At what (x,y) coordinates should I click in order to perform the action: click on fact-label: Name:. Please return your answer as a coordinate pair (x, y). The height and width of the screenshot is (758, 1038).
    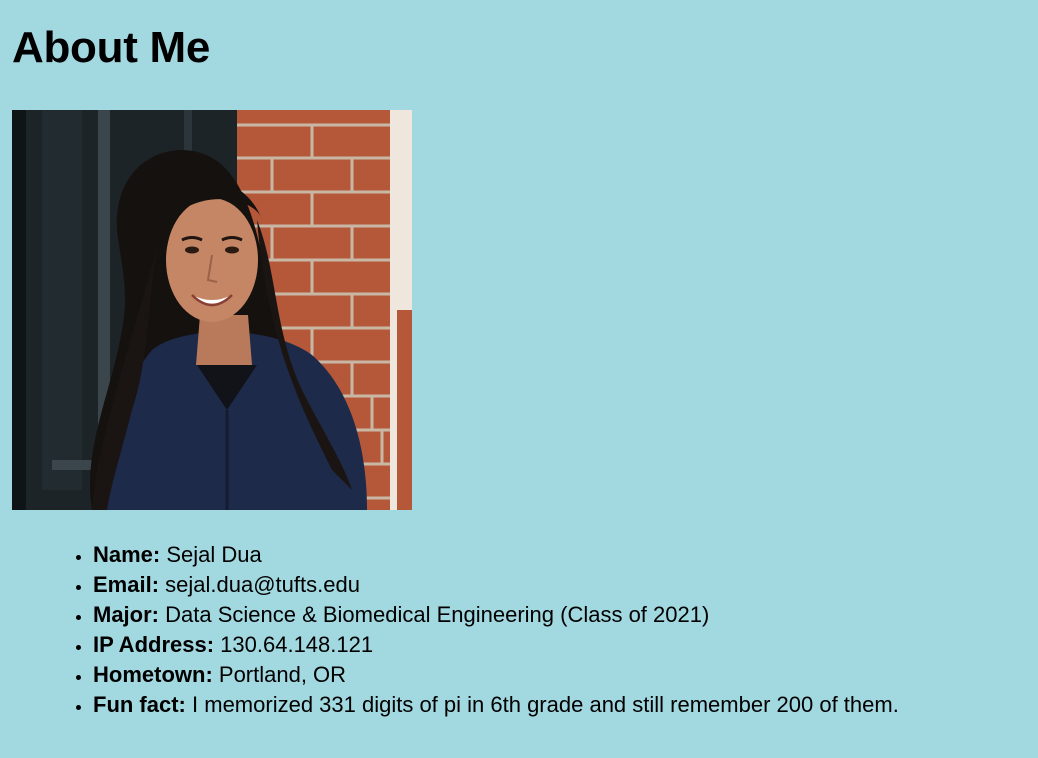
    Looking at the image, I should click on (127, 554).